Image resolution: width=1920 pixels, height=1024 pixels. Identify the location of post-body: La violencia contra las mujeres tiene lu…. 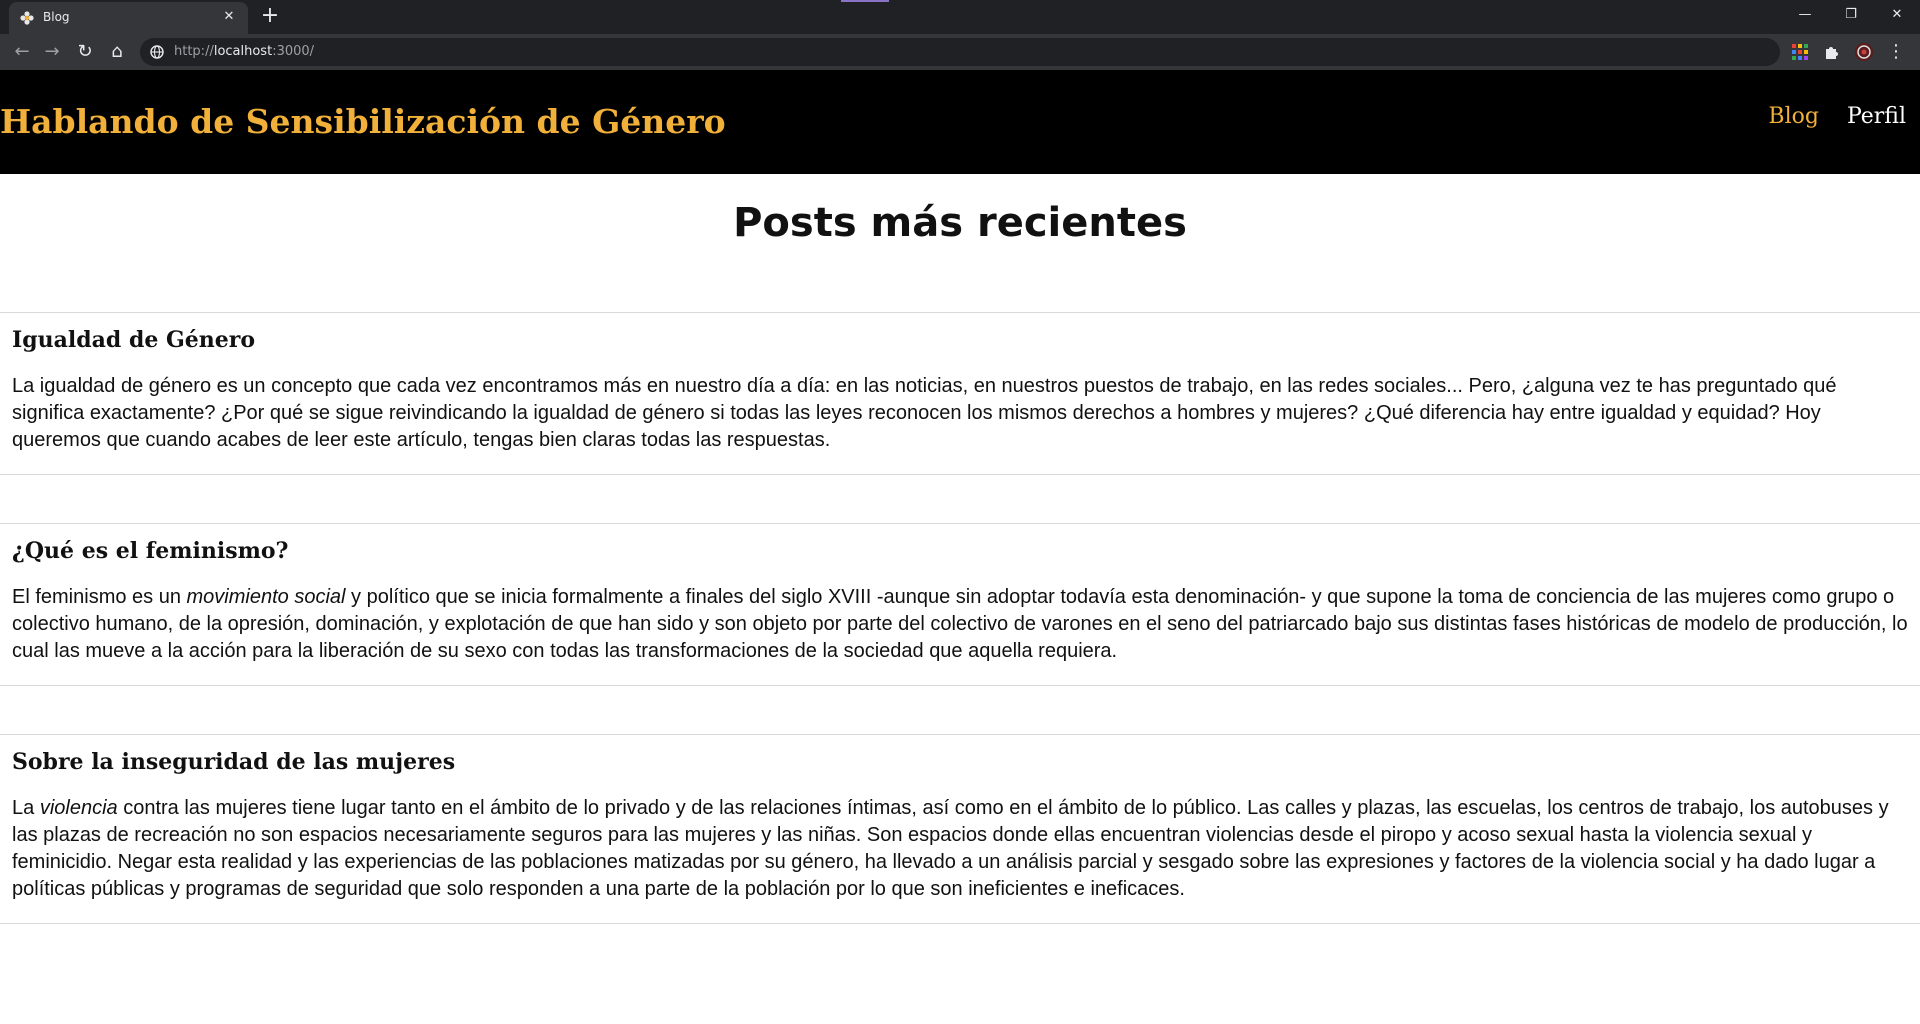
(960, 849).